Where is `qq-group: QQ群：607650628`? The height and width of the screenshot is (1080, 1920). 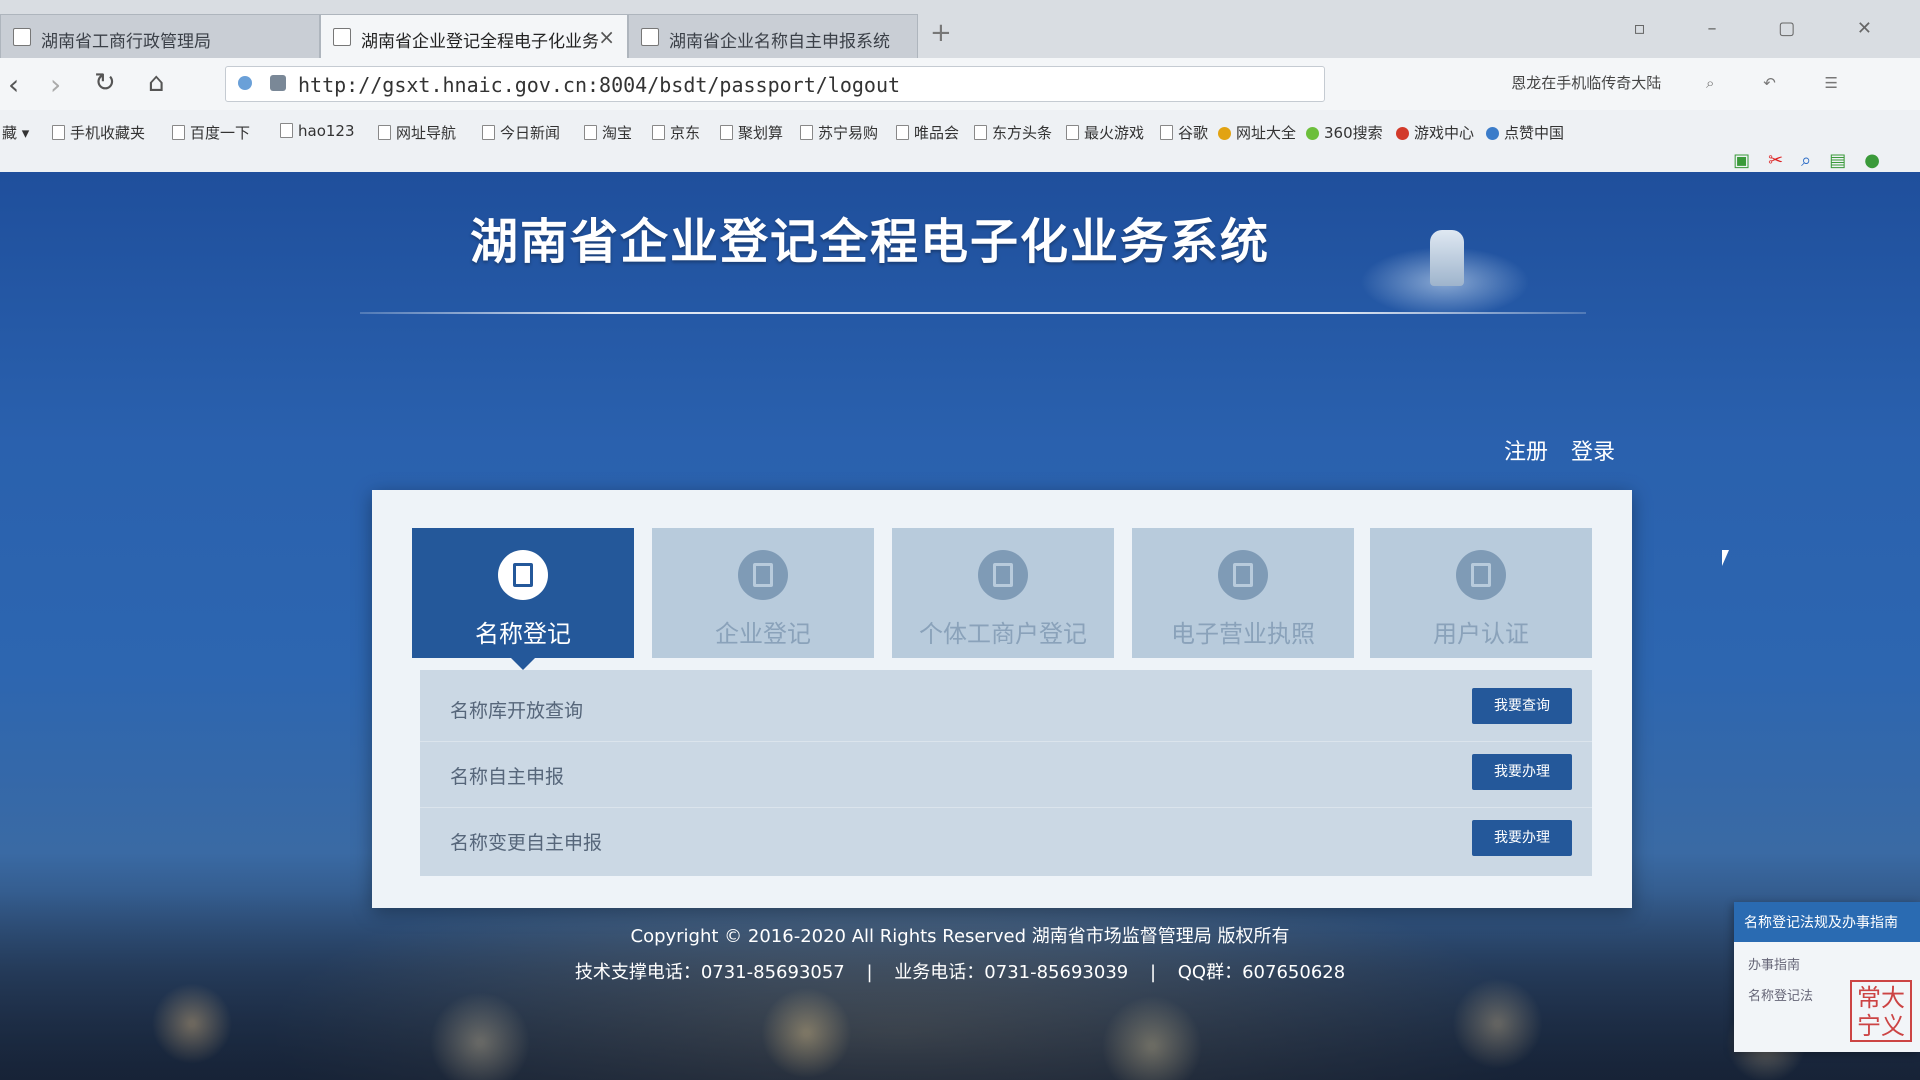
qq-group: QQ群：607650628 is located at coordinates (1261, 972).